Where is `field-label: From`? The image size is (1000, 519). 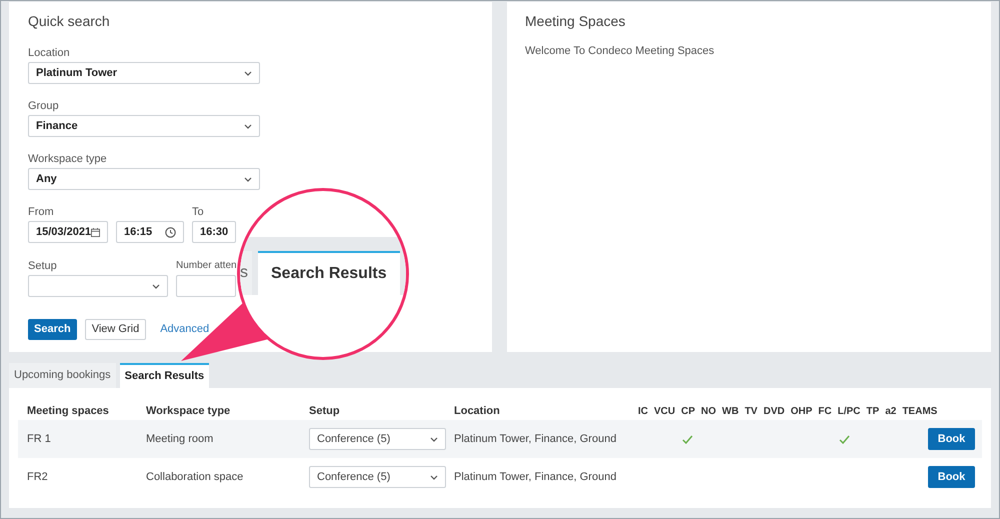 field-label: From is located at coordinates (41, 212).